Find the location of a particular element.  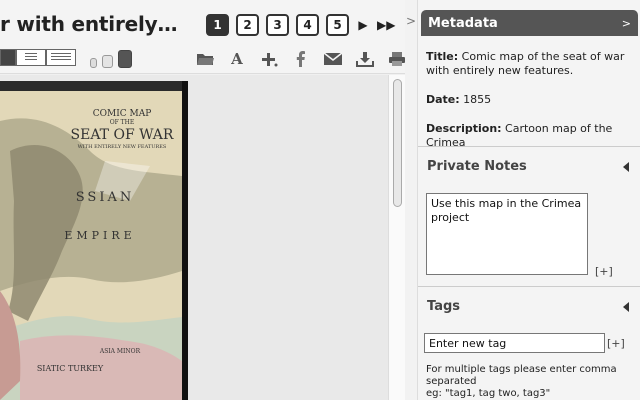

private-notes-title: Private Notes is located at coordinates (477, 166).